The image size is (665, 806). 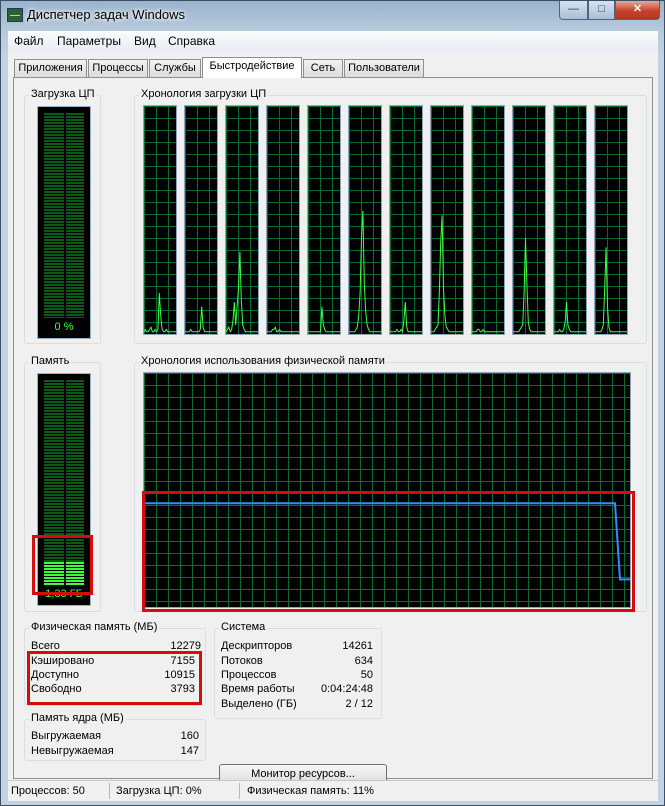 I want to click on title-bar: Диспетчер задач Windows — □ ✕, so click(x=332, y=15).